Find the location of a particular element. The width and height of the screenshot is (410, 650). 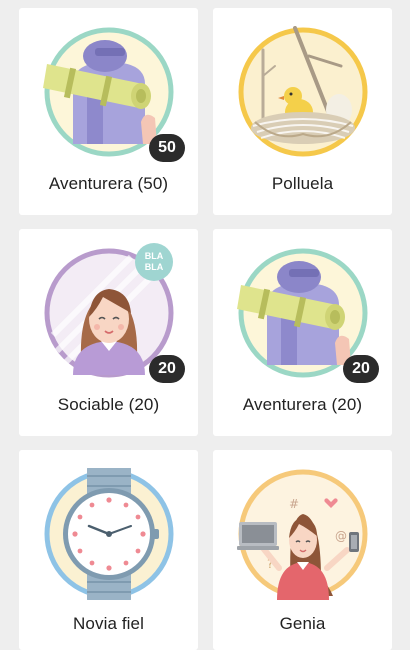

backpack-adventurer-icon: 50 is located at coordinates (114, 94).